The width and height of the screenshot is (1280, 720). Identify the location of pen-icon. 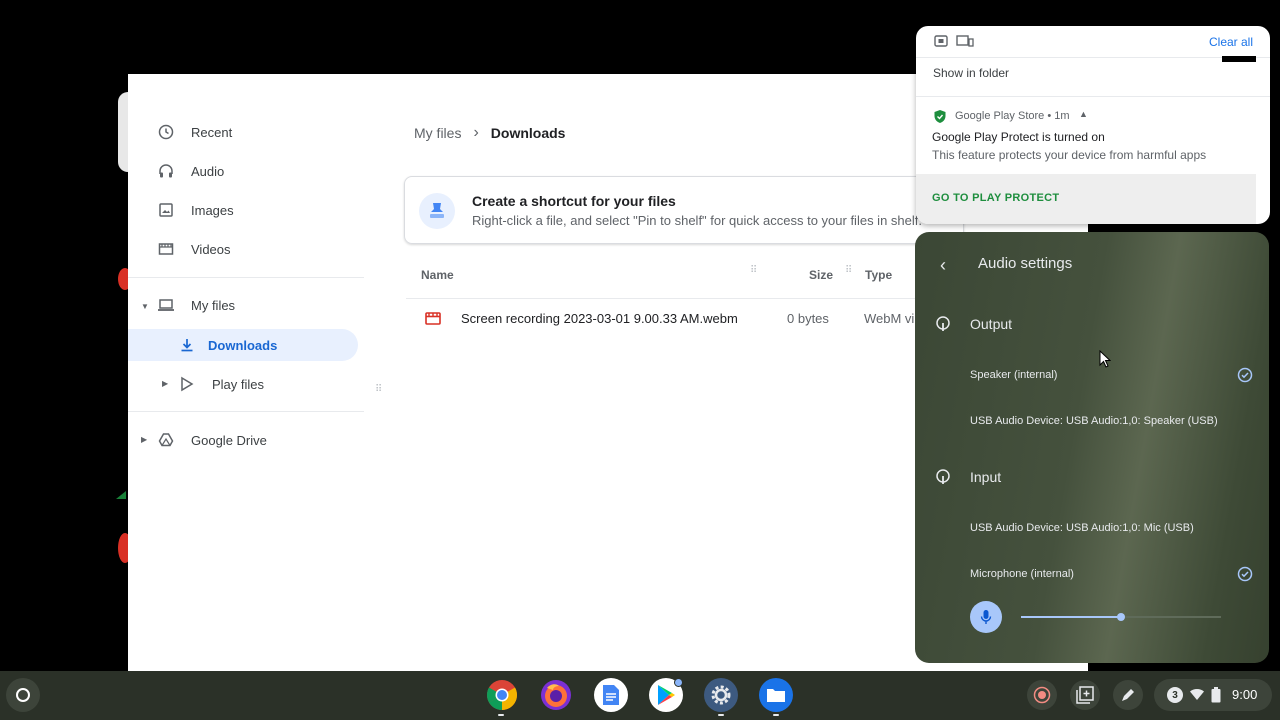
(1128, 695).